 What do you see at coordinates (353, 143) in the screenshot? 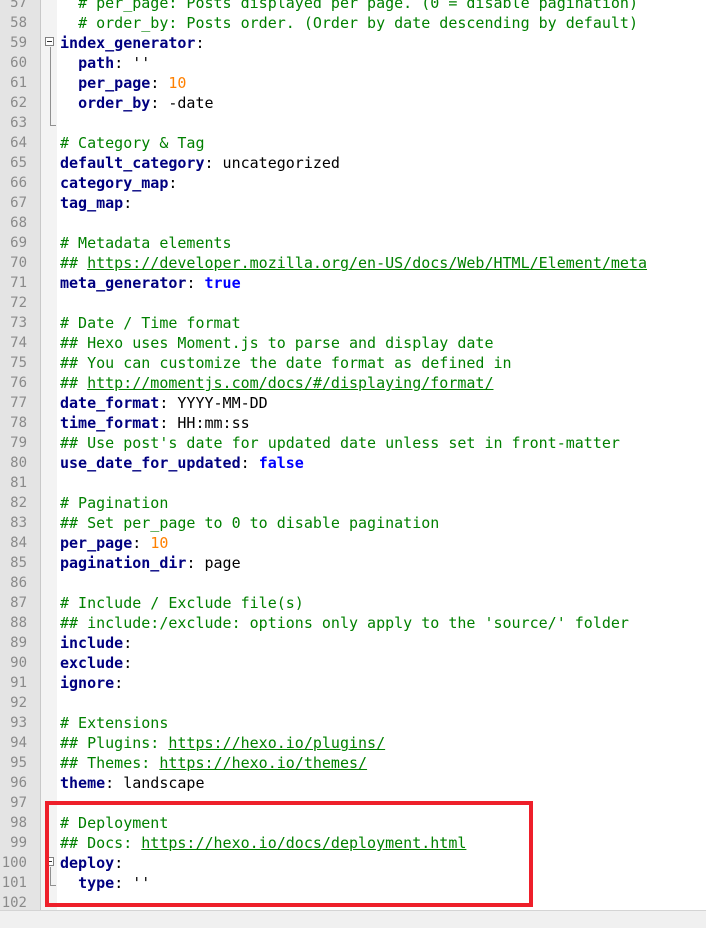
I see `code-line: 64 # Category & Tag` at bounding box center [353, 143].